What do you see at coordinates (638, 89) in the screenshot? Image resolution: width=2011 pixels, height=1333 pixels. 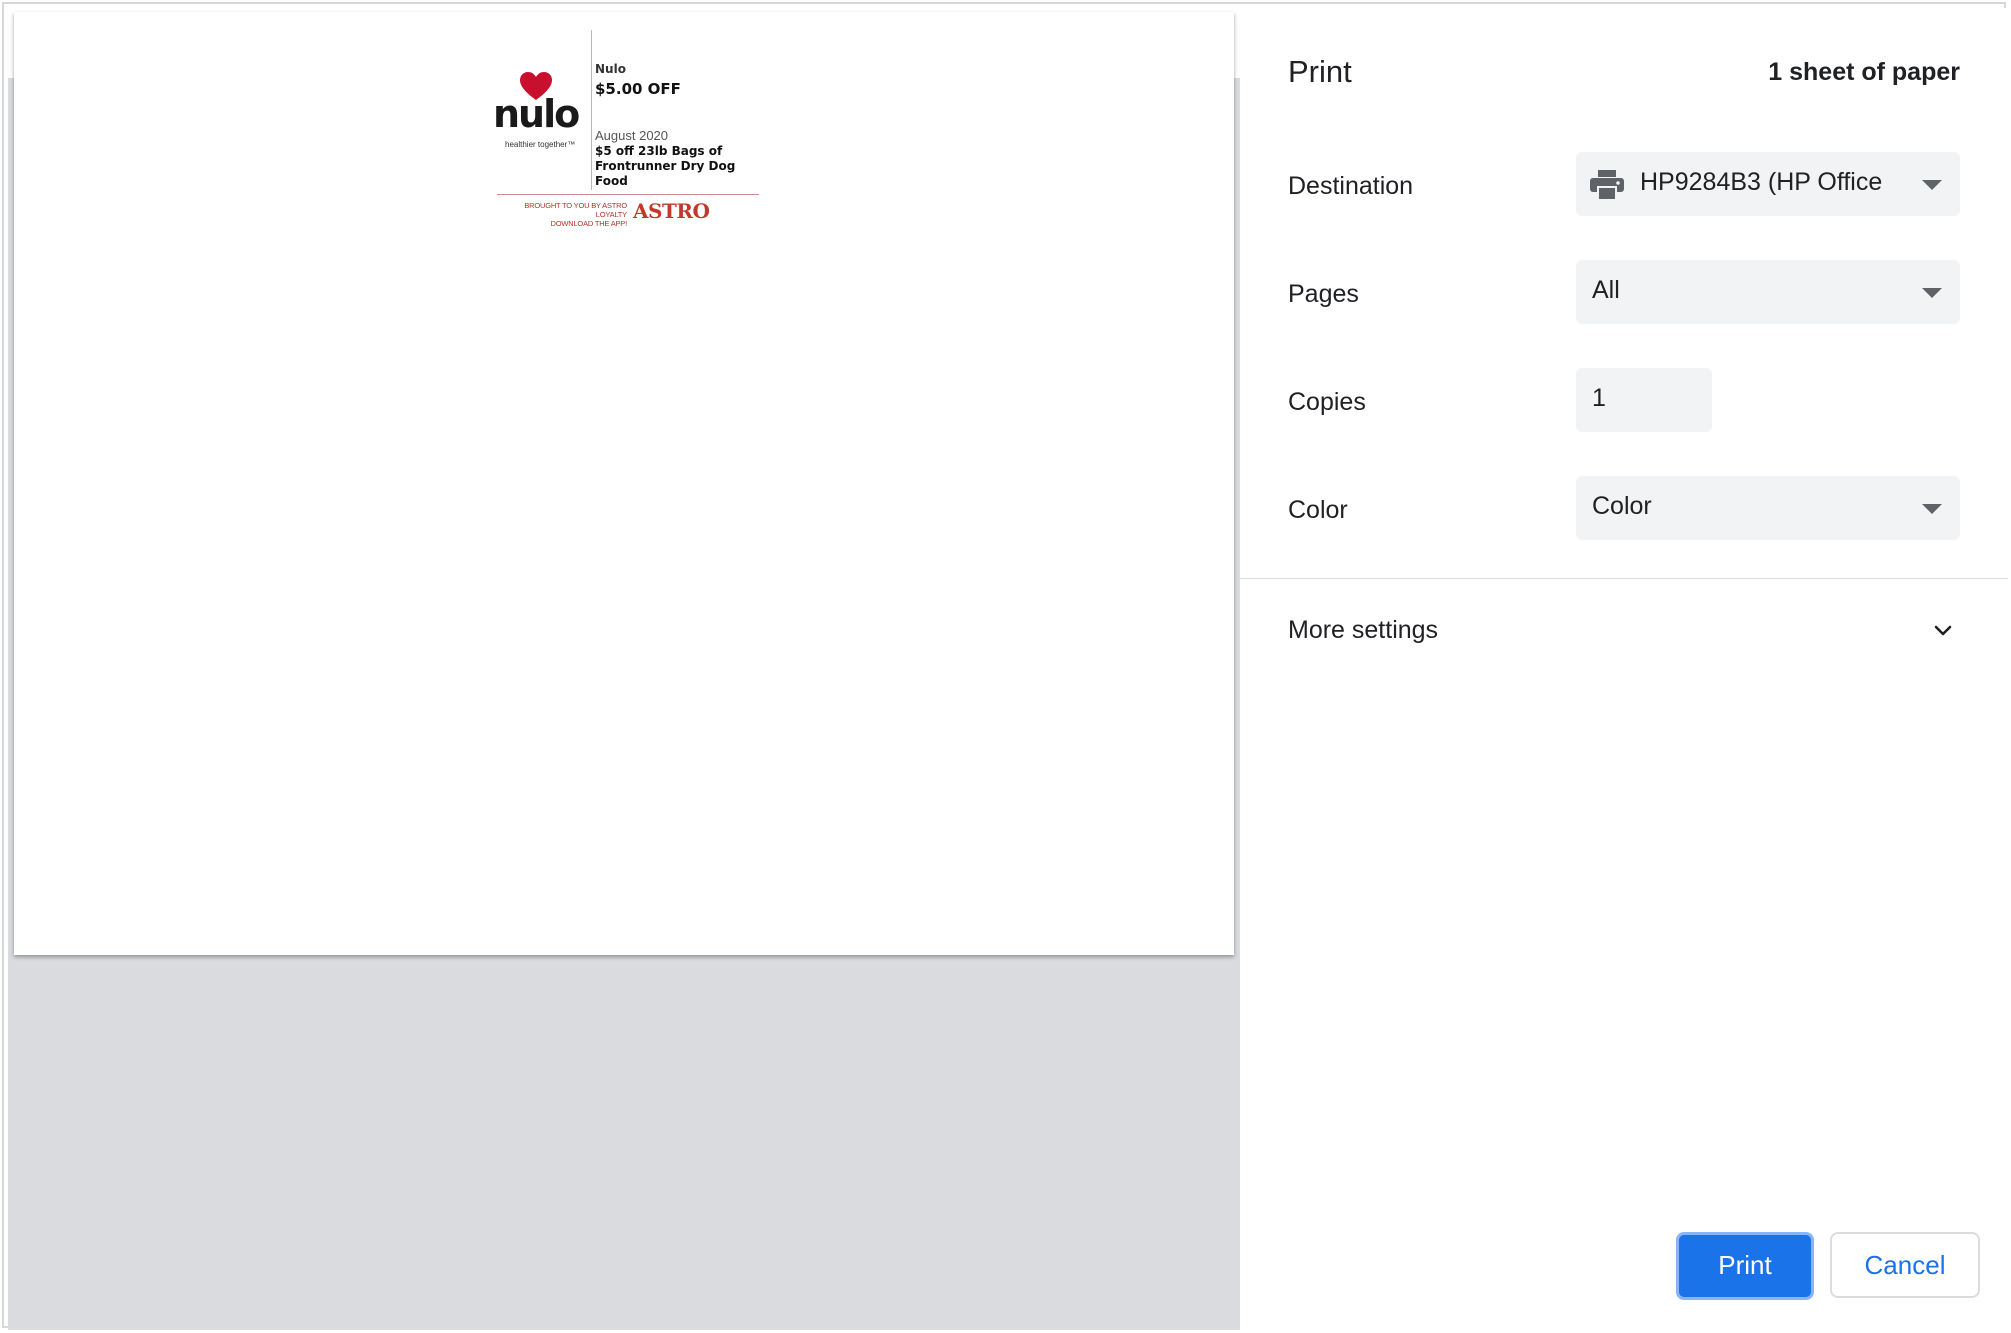 I see `coupon-offer: $5.00 OFF` at bounding box center [638, 89].